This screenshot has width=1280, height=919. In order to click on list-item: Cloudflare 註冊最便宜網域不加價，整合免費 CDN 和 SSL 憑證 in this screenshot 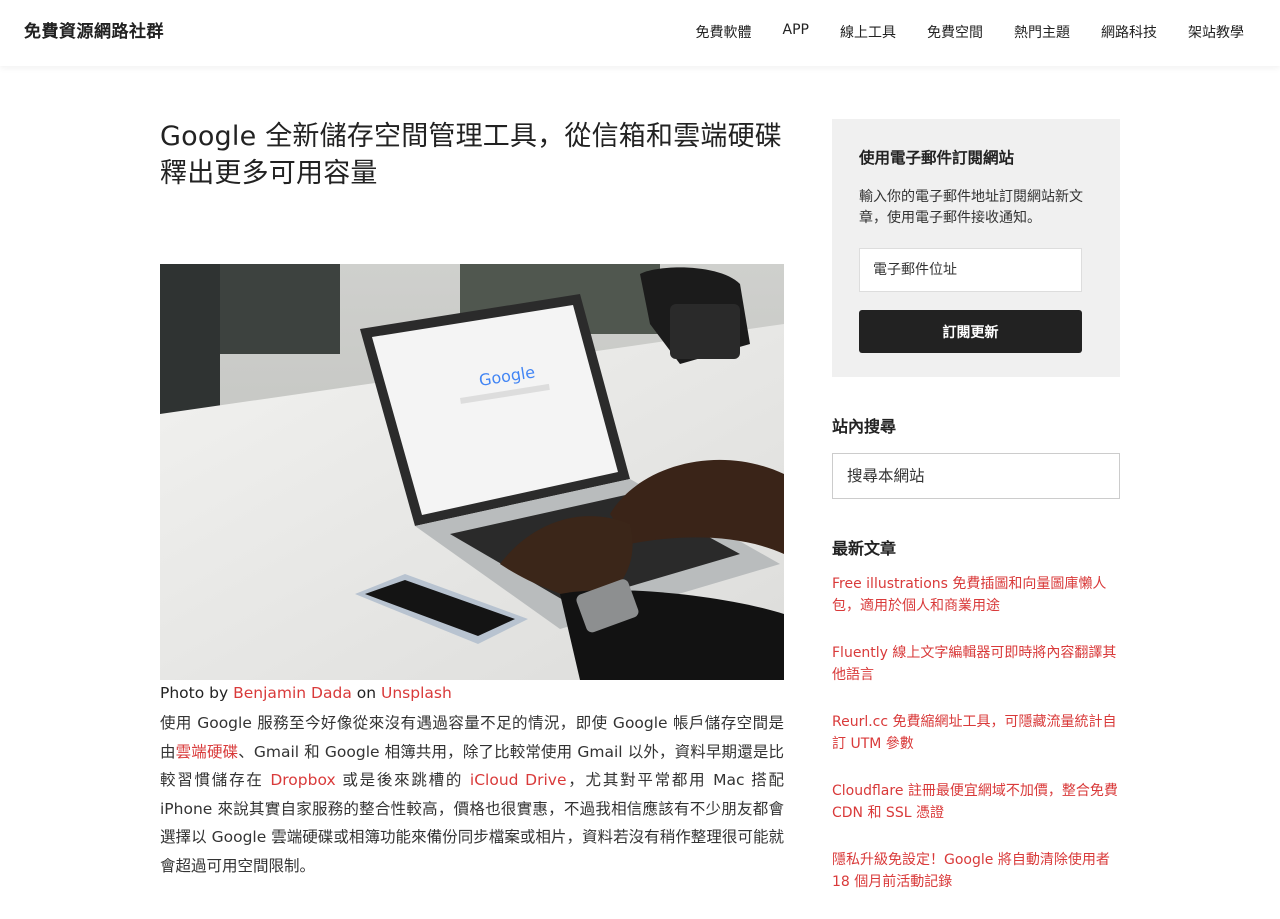, I will do `click(976, 802)`.